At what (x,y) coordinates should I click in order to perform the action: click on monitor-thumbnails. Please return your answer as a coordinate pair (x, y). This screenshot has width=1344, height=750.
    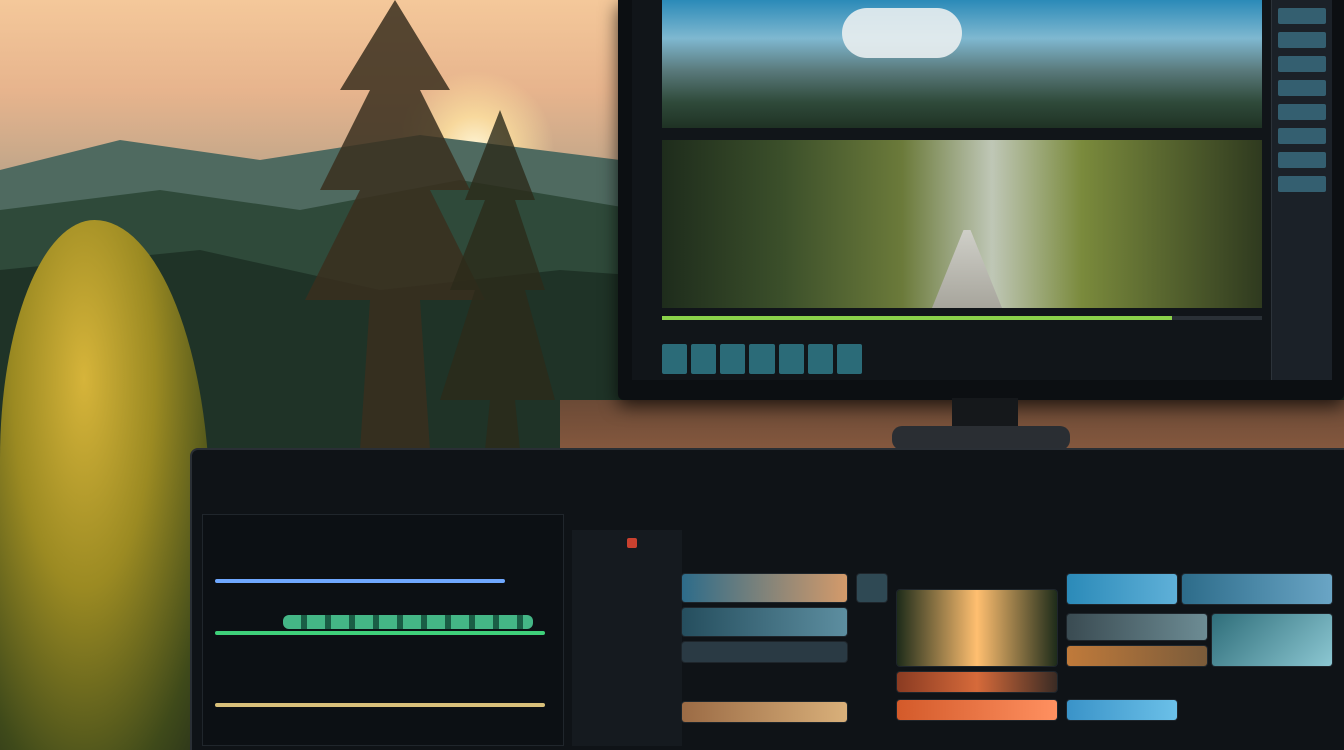
    Looking at the image, I should click on (762, 359).